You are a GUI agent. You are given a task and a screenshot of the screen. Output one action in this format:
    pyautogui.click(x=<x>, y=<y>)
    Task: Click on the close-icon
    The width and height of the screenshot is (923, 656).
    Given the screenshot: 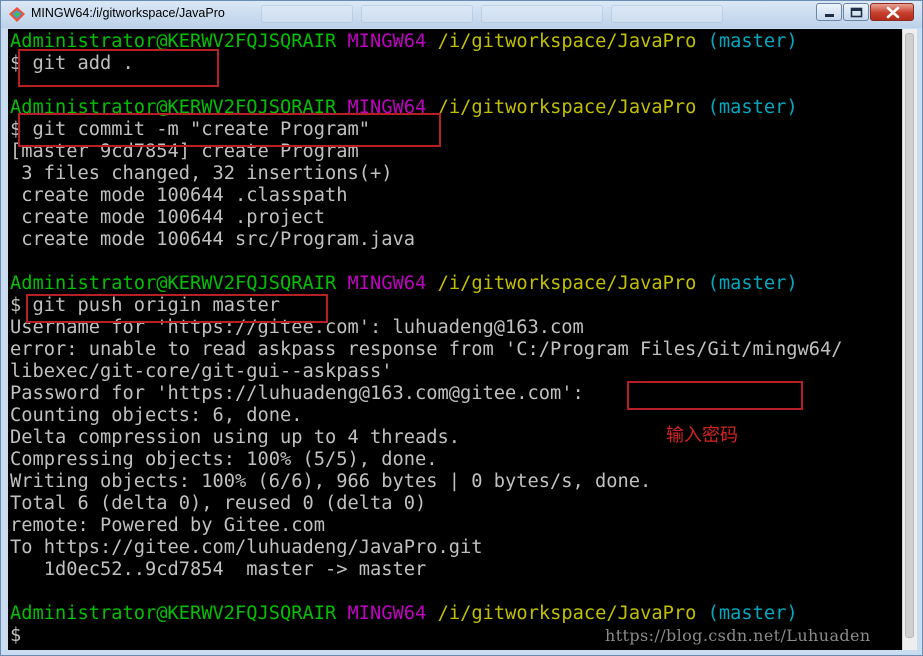 What is the action you would take?
    pyautogui.click(x=893, y=12)
    